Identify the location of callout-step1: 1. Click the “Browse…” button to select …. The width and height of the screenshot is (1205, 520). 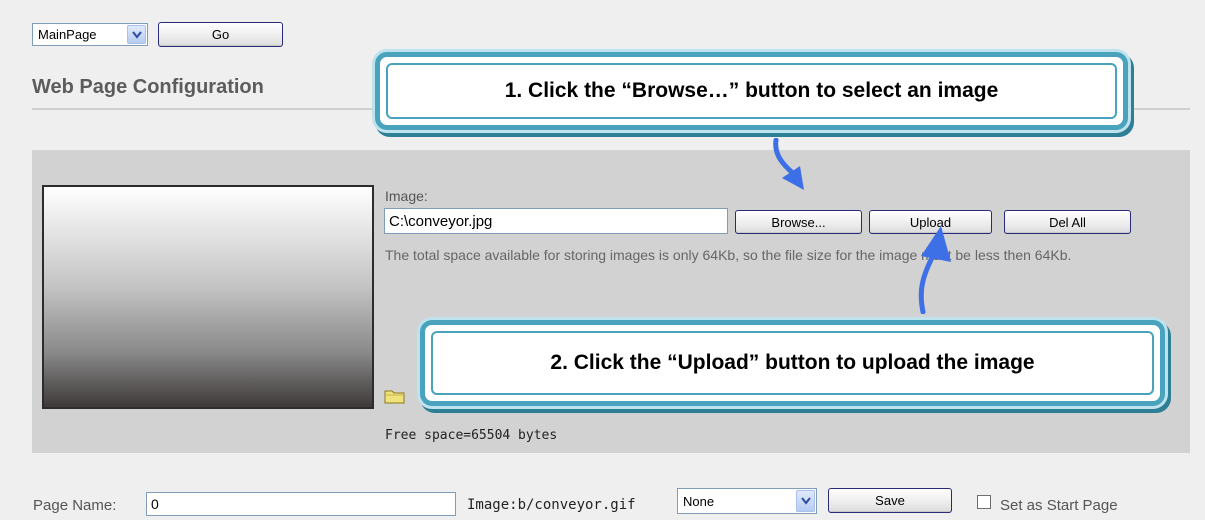
(751, 91).